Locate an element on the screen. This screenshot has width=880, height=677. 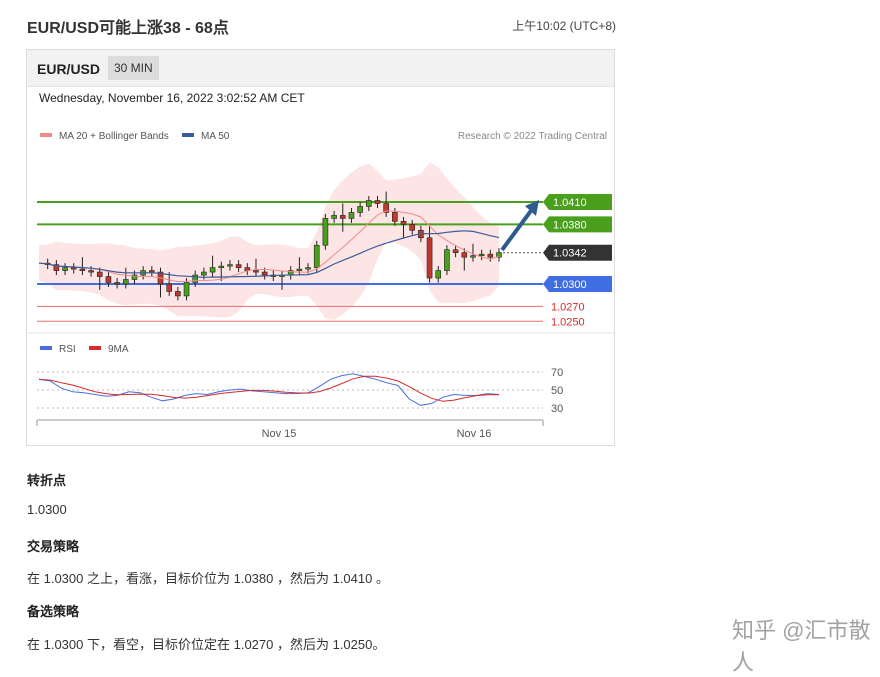
rsi-tick-label: 30 is located at coordinates (557, 409).